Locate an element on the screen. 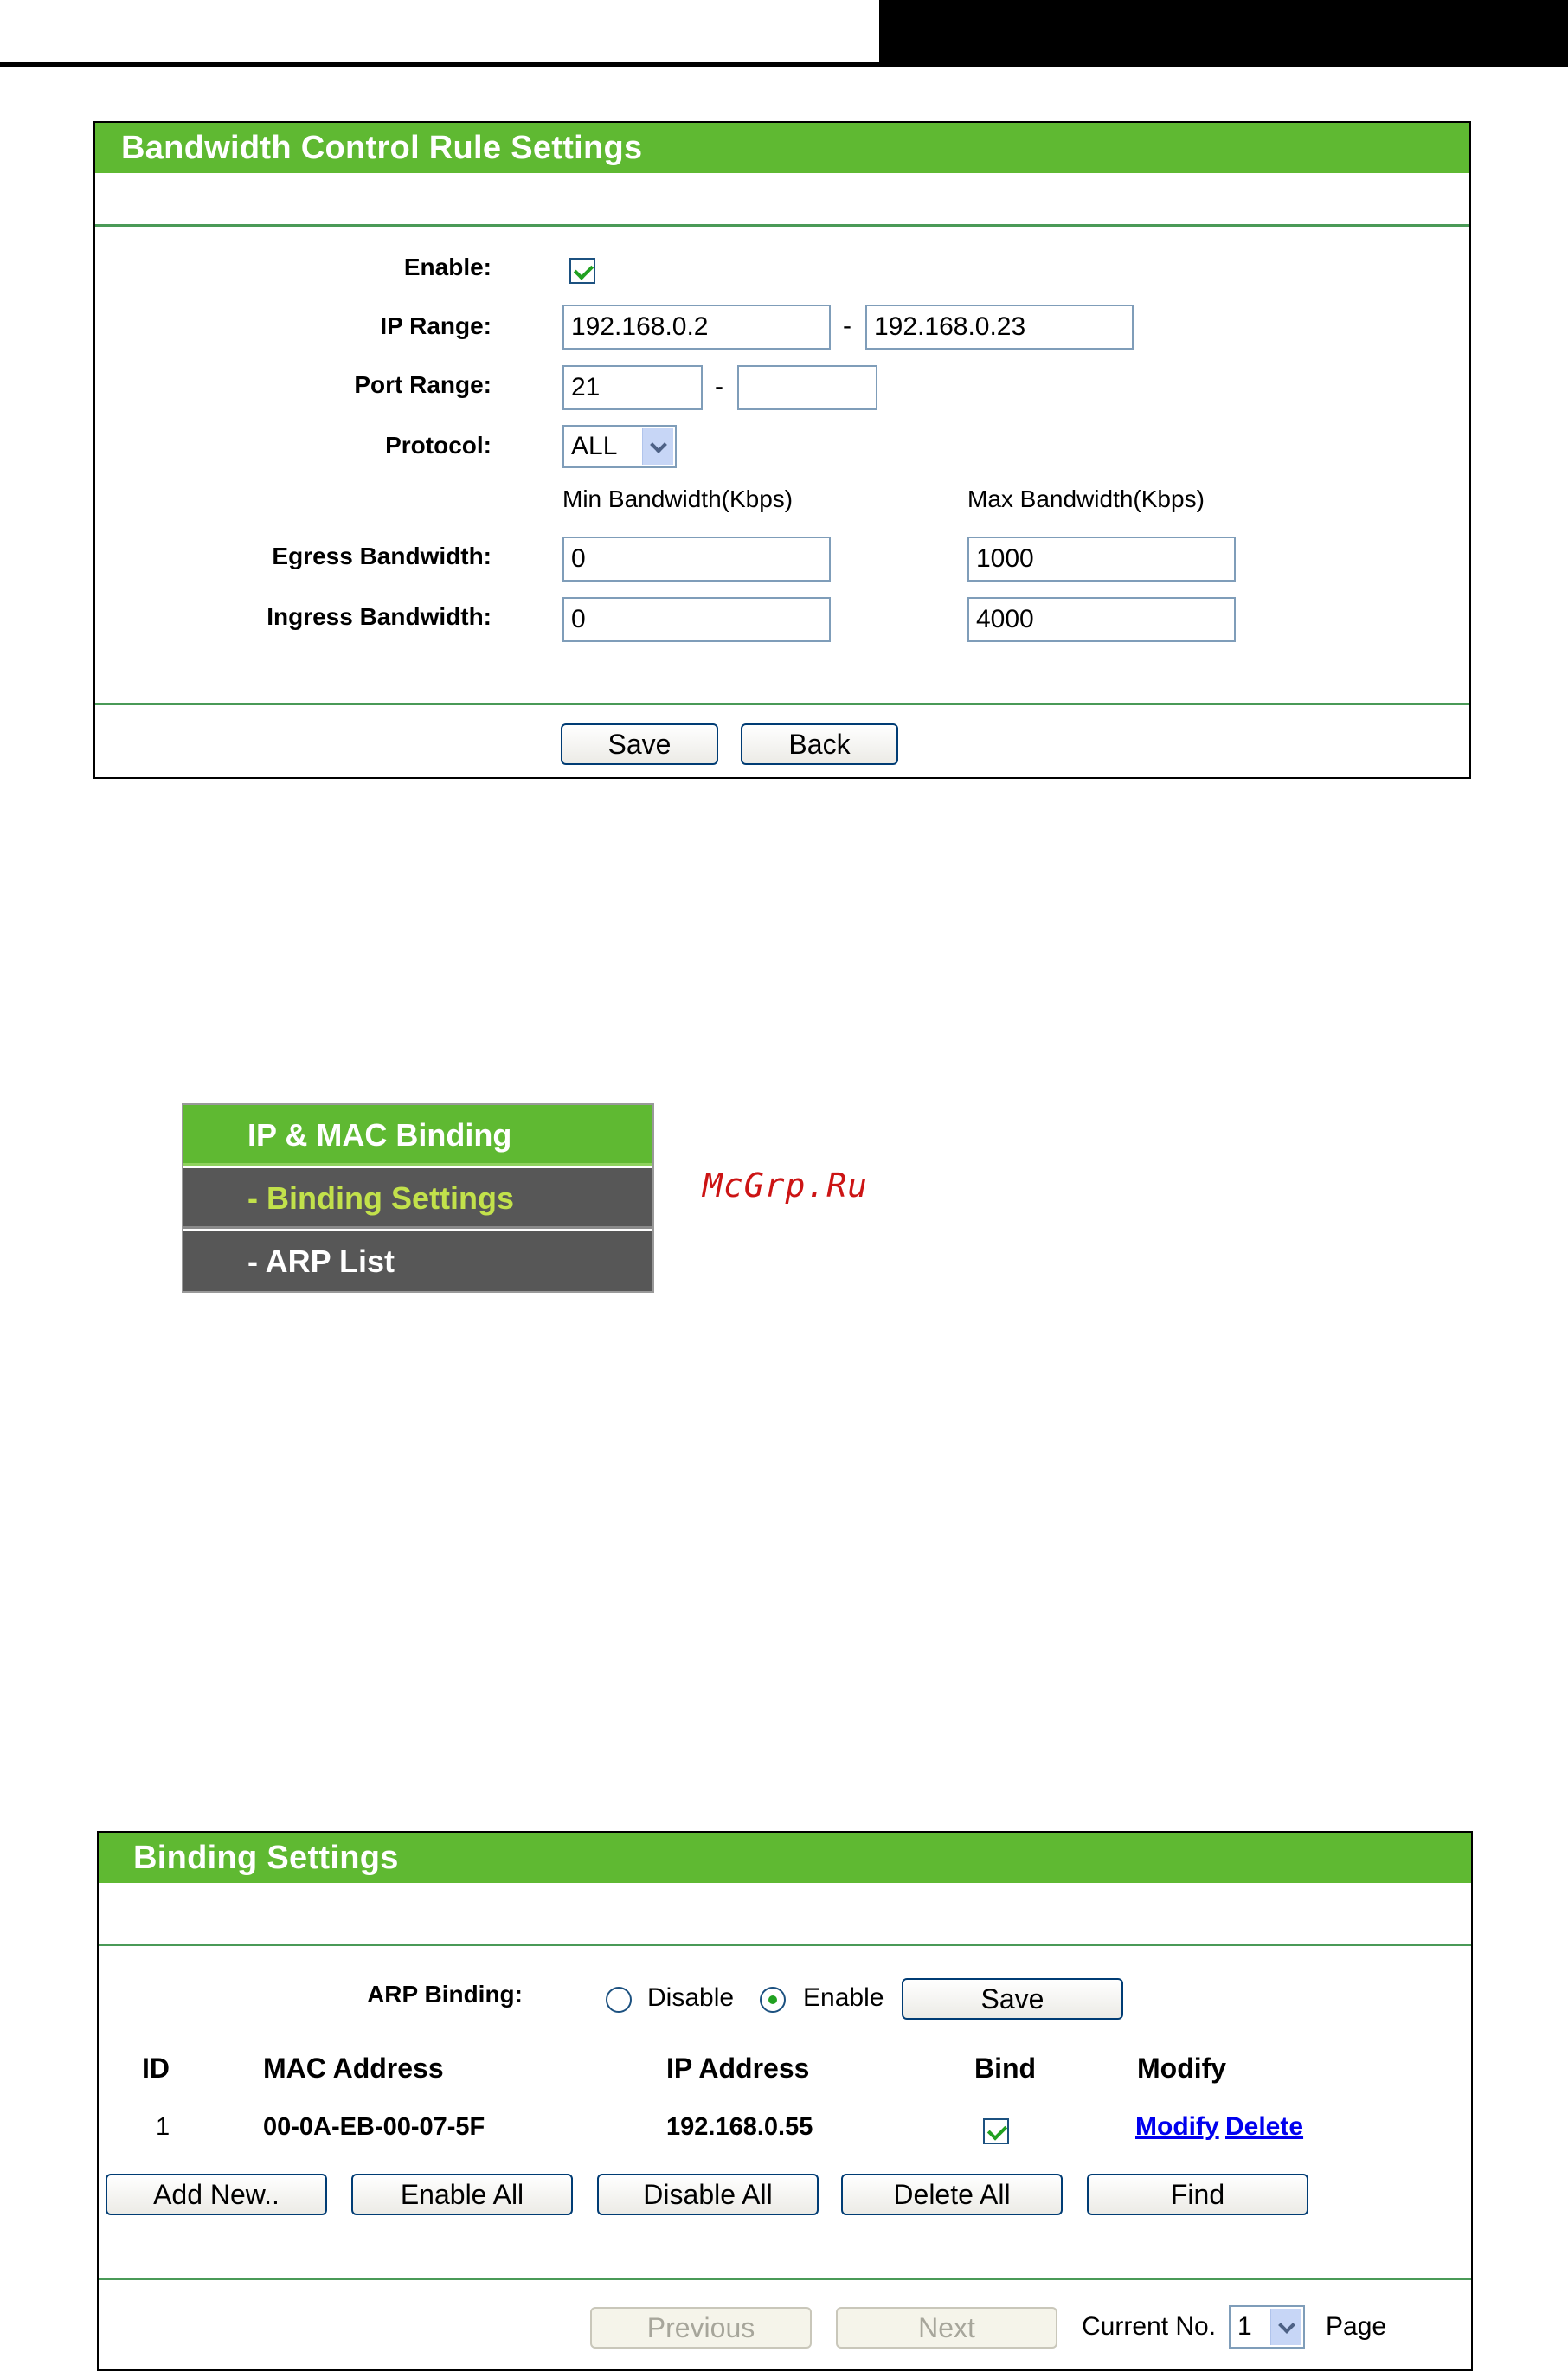 The image size is (1568, 2371). egress-bandwidth-label: Egress Bandwidth: is located at coordinates (382, 556).